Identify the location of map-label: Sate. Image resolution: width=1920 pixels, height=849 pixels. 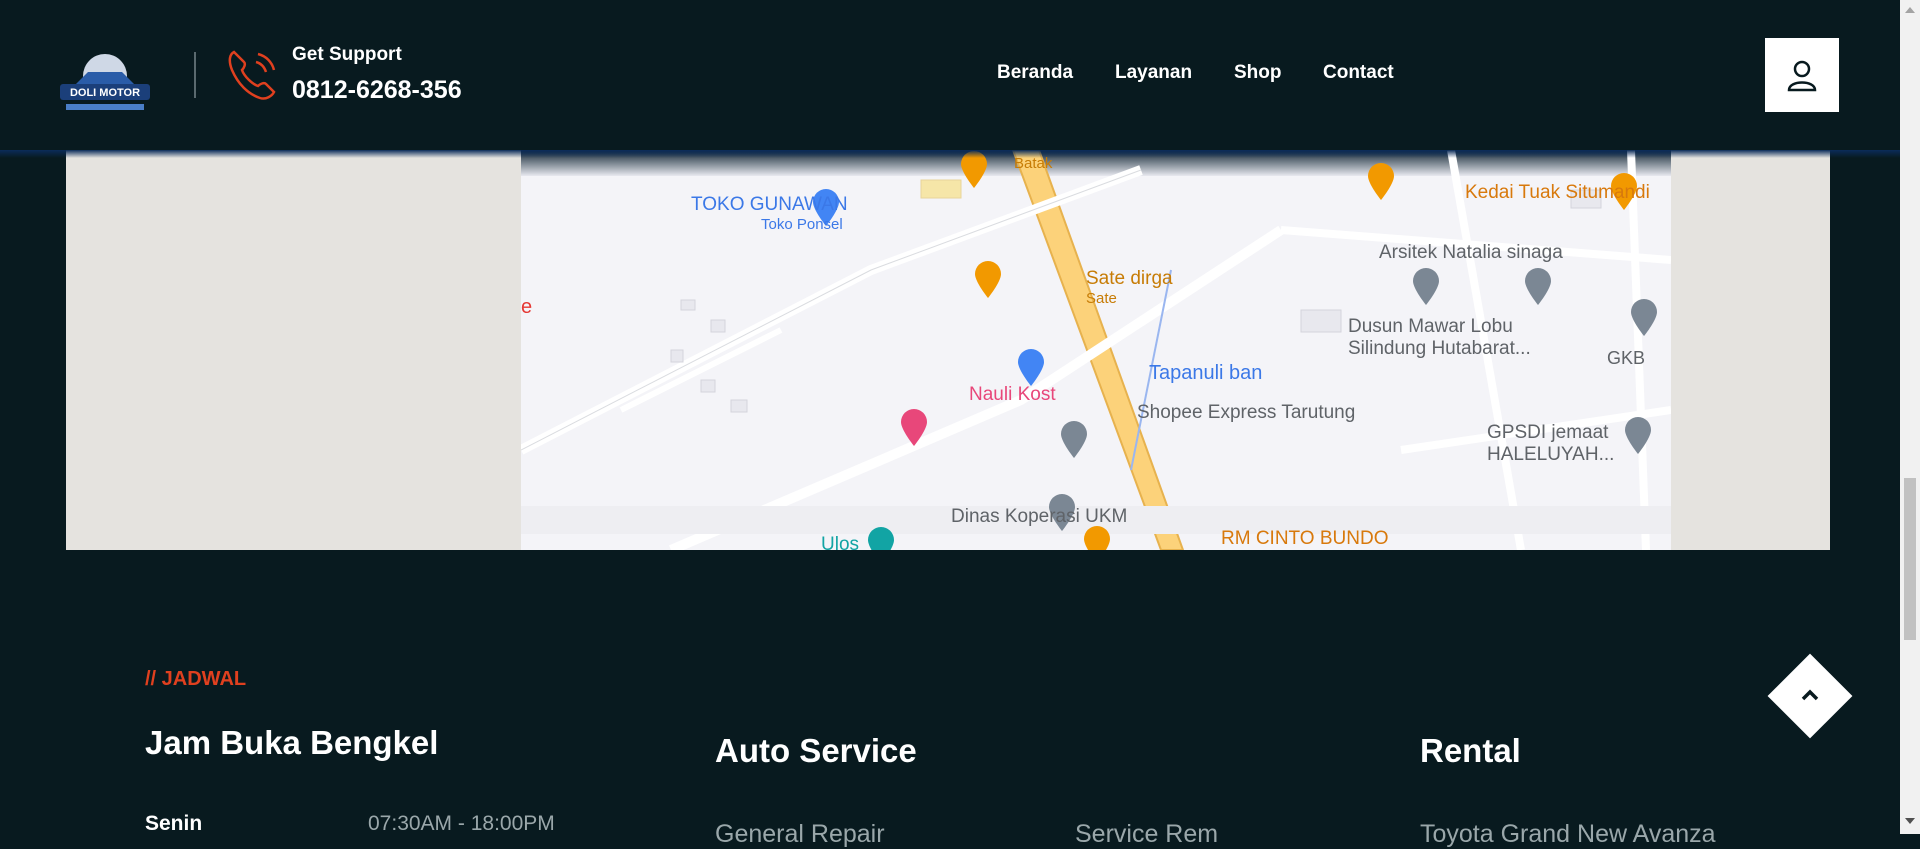
(1101, 298).